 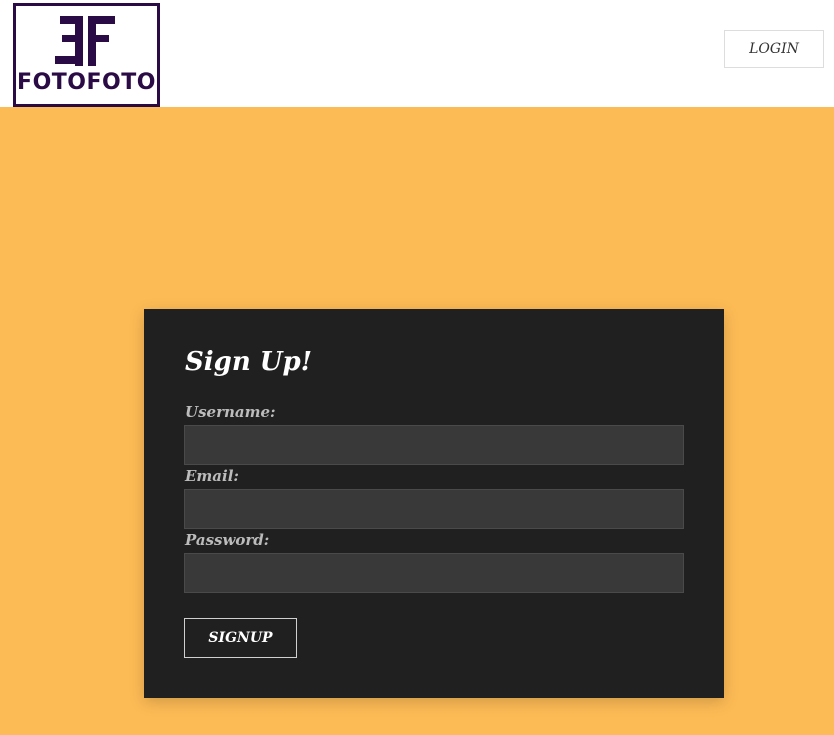 I want to click on signup-button: SIGNUP, so click(x=240, y=638).